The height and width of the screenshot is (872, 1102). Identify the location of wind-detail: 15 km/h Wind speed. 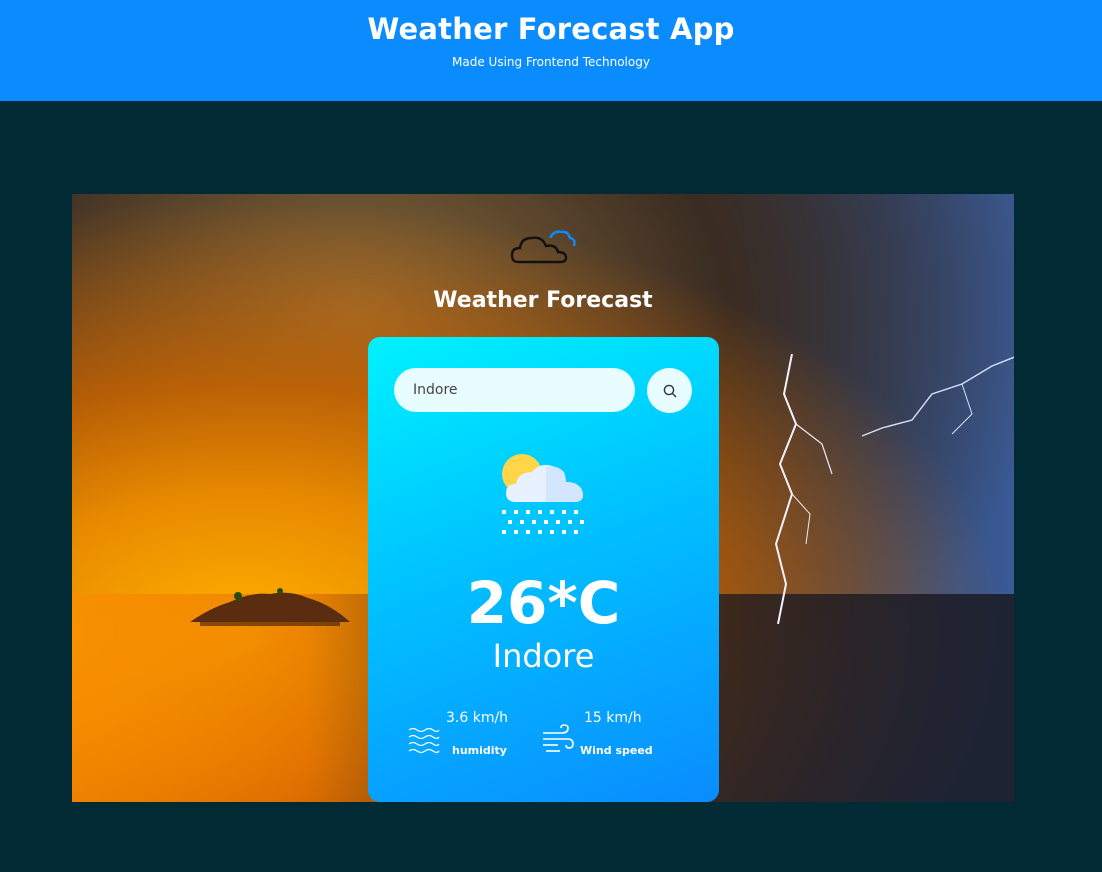
(607, 734).